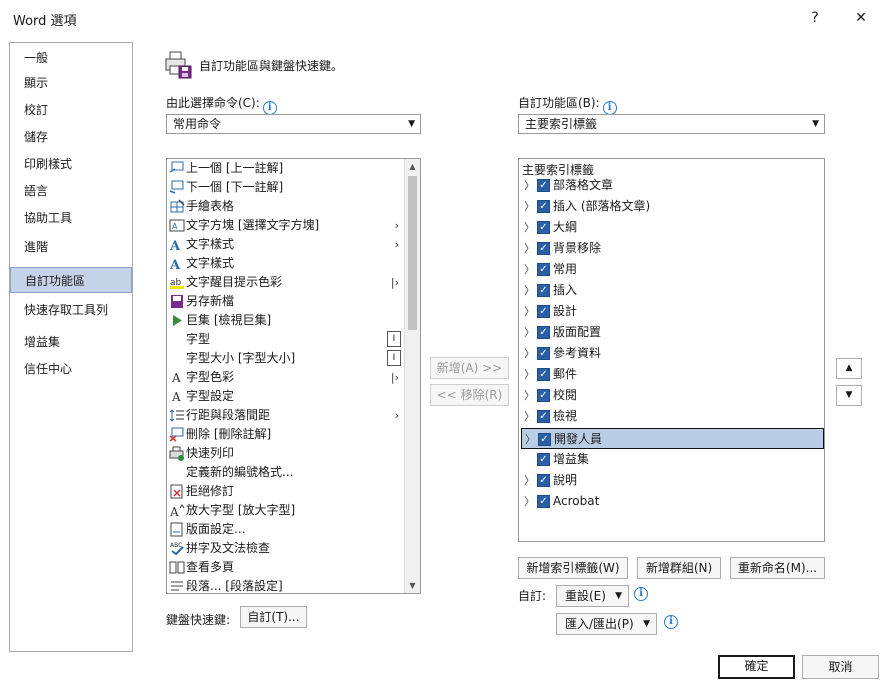  I want to click on list-item: 手繪表格, so click(286, 206).